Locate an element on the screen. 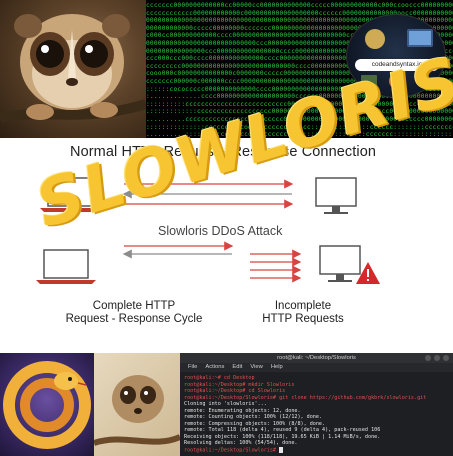 This screenshot has width=453, height=456. slow-loris-photo is located at coordinates (73, 69).